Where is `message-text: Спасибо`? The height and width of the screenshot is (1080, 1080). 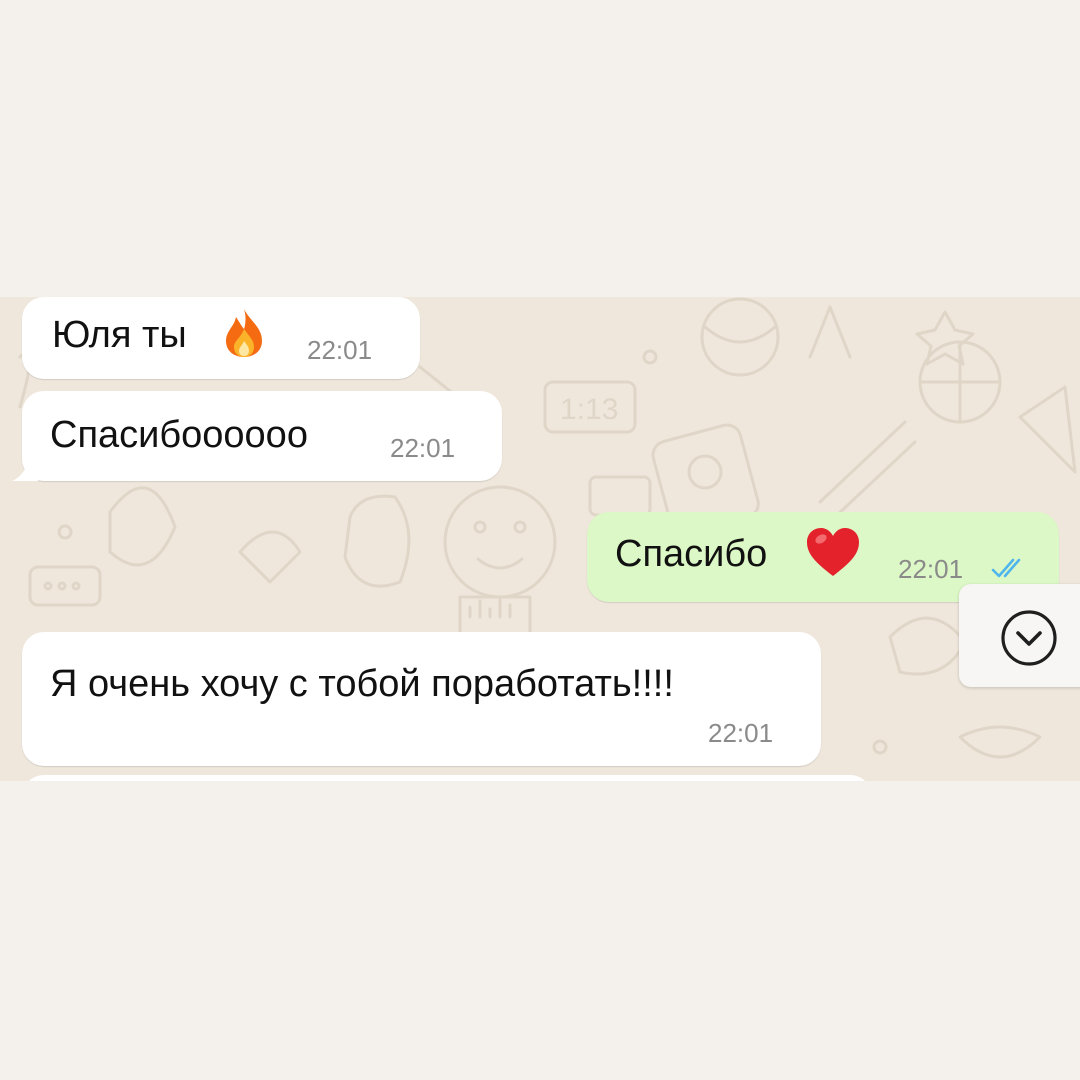 message-text: Спасибо is located at coordinates (691, 554).